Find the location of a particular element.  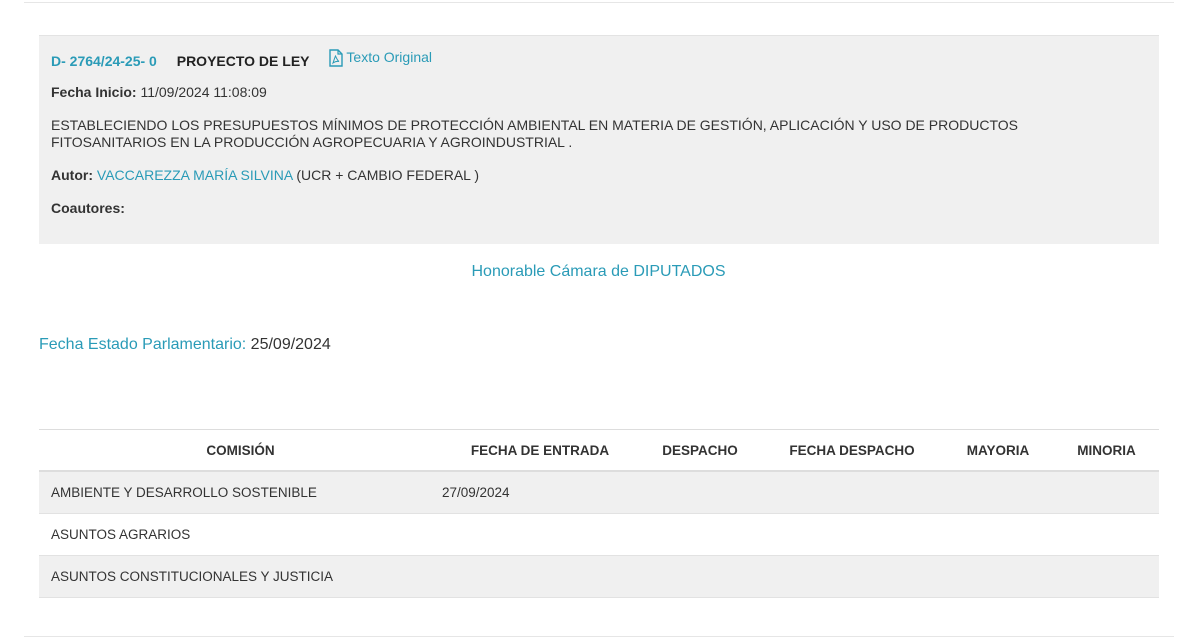

cell-fecha-entrada: 27/09/2024 is located at coordinates (540, 492).